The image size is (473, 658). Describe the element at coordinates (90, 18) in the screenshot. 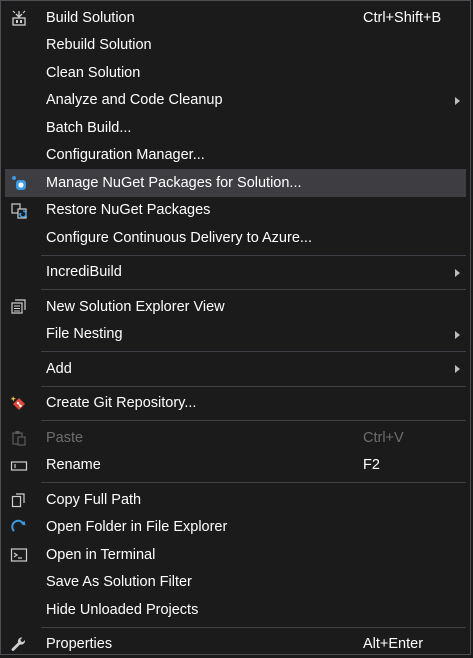

I see `menu-item-label: Build Solution` at that location.